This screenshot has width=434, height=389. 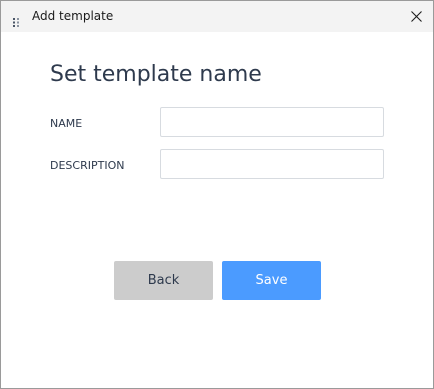 I want to click on back-button: Back, so click(x=163, y=280).